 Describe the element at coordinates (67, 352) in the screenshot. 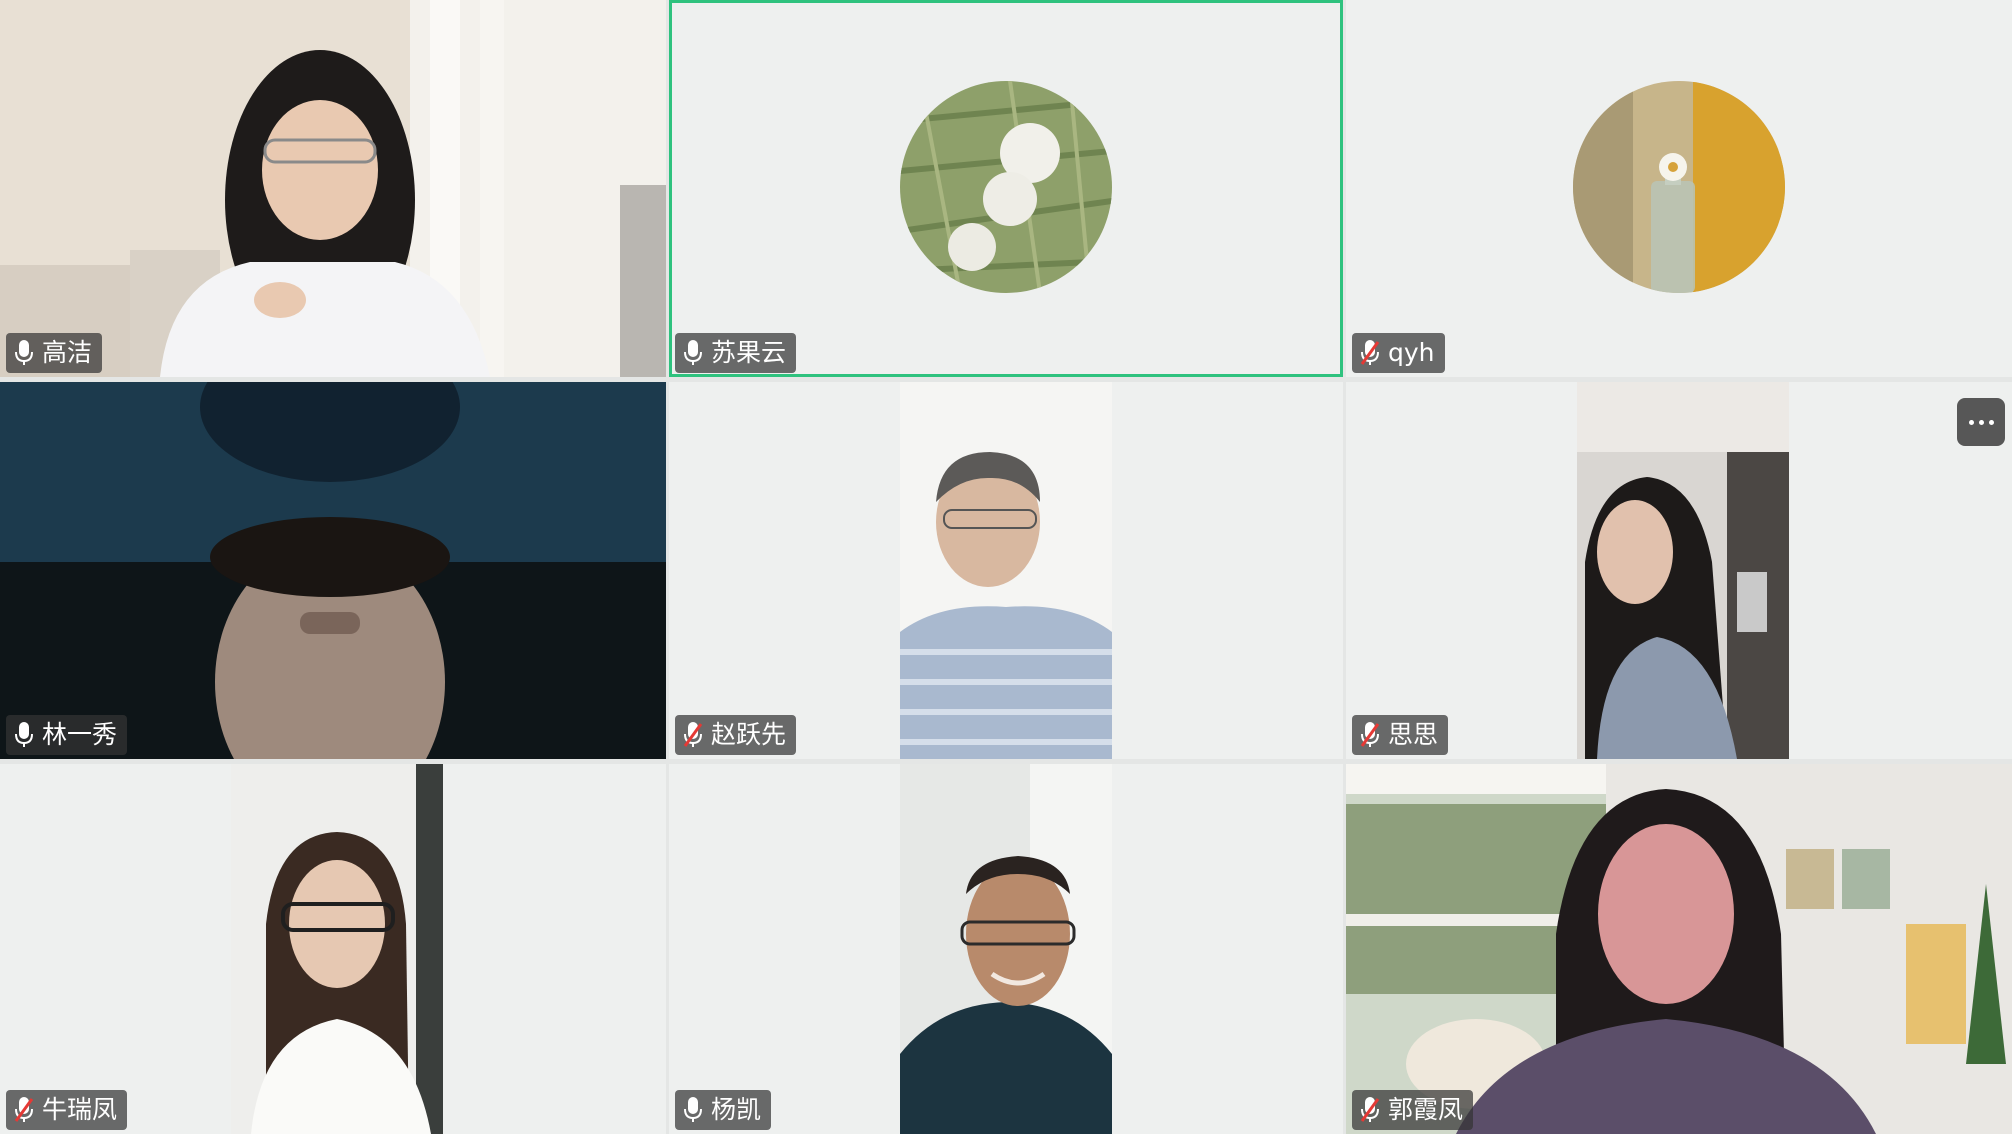

I see `participant-name: 高洁` at that location.